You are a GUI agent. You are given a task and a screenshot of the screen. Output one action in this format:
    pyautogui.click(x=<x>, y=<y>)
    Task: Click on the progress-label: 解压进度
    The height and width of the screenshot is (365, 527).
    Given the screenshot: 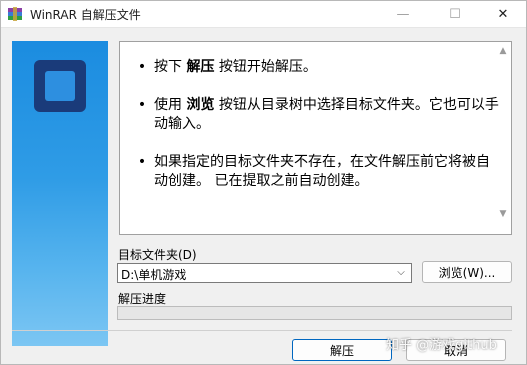 What is the action you would take?
    pyautogui.click(x=142, y=299)
    